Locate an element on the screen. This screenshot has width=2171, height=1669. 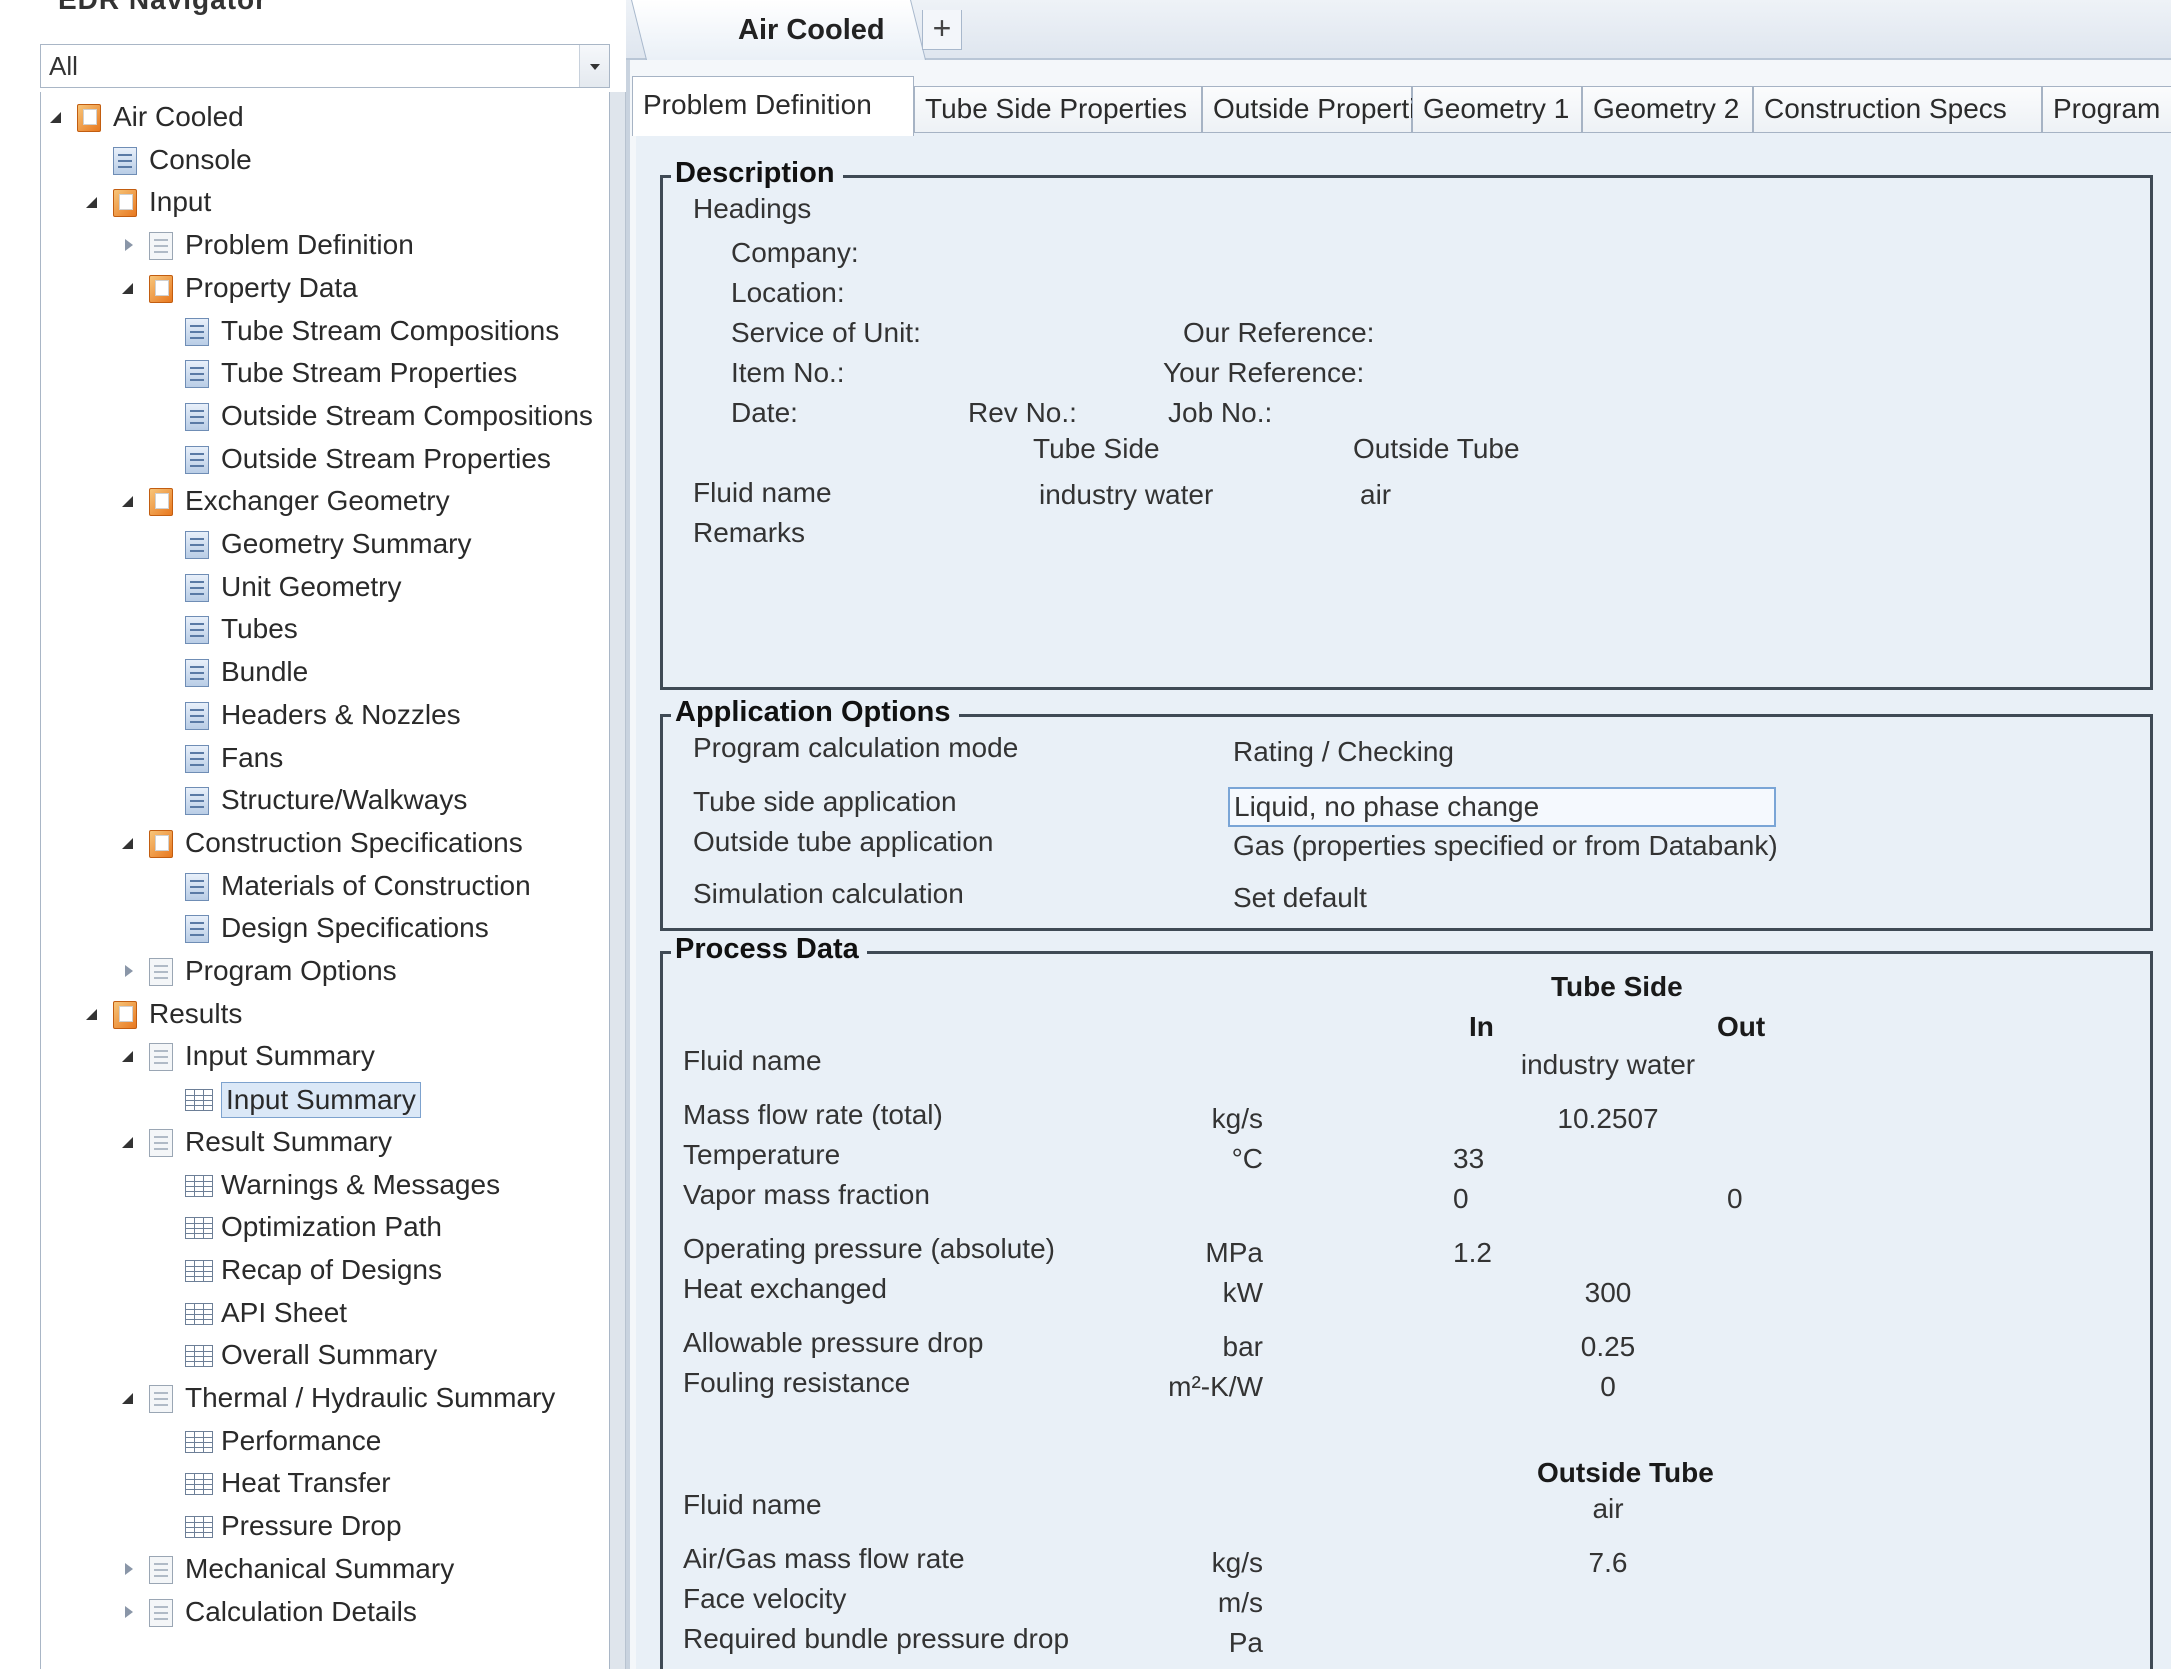
process-row-value: 300 is located at coordinates (1608, 1293).